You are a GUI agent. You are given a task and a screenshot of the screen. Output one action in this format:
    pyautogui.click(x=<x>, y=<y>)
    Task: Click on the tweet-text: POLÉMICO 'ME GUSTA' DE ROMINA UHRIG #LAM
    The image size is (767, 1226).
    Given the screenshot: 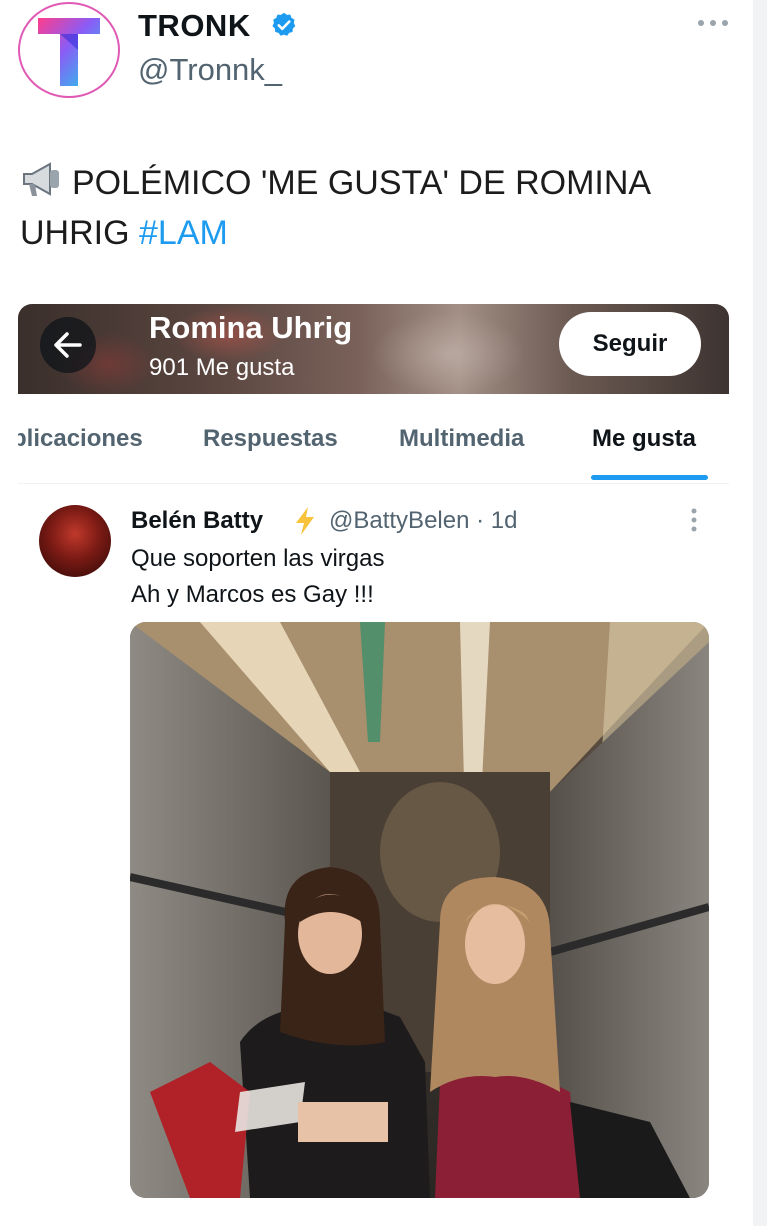 What is the action you would take?
    pyautogui.click(x=375, y=208)
    